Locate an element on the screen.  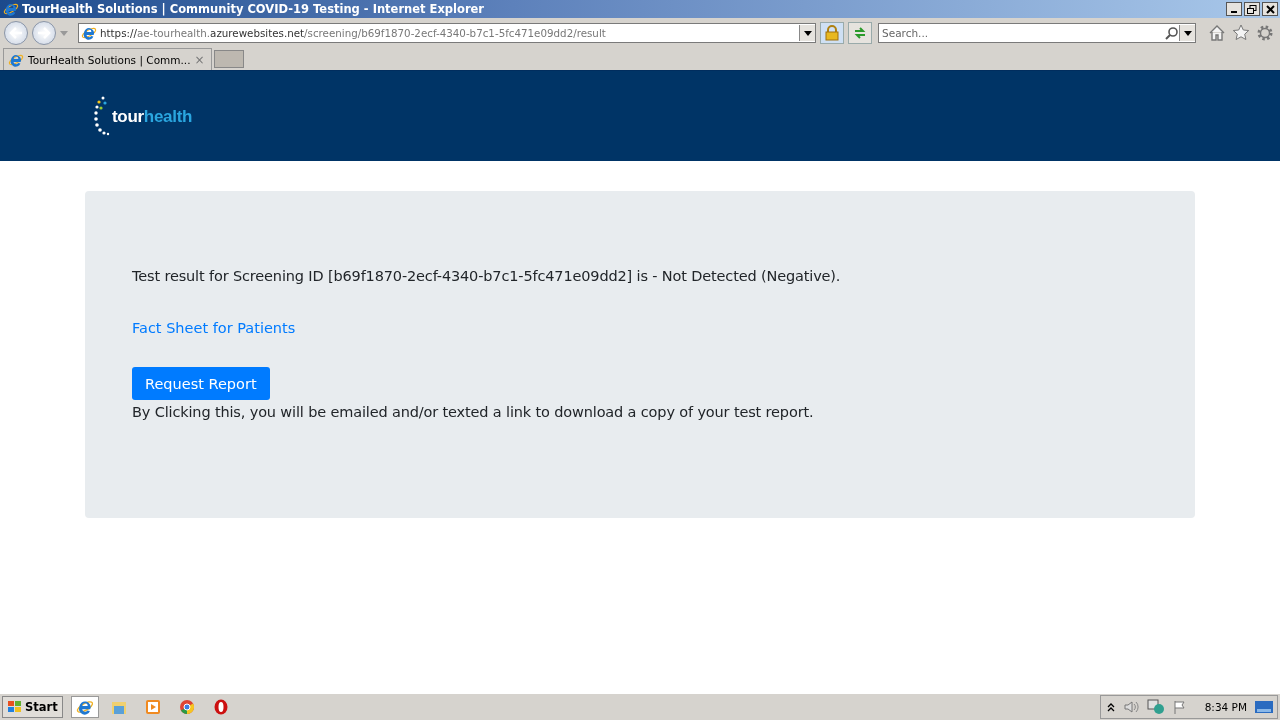
favorites-star-icon is located at coordinates (1241, 32).